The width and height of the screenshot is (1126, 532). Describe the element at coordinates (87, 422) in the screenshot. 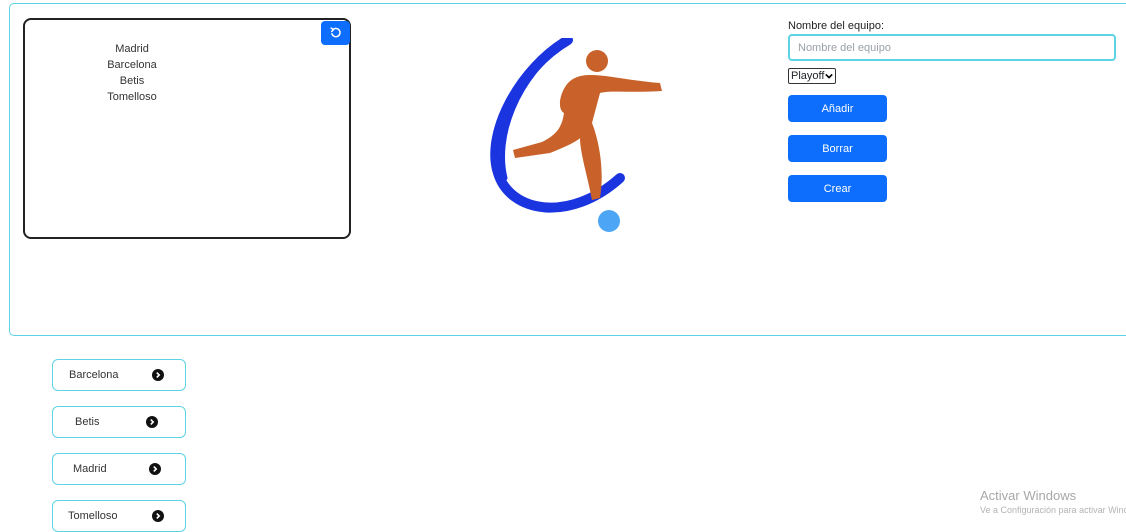

I see `team-card-name: Betis` at that location.